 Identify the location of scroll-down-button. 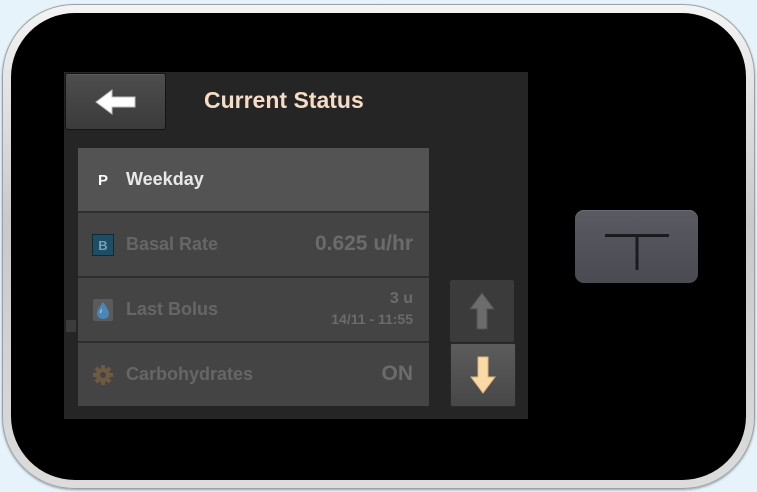
(483, 375).